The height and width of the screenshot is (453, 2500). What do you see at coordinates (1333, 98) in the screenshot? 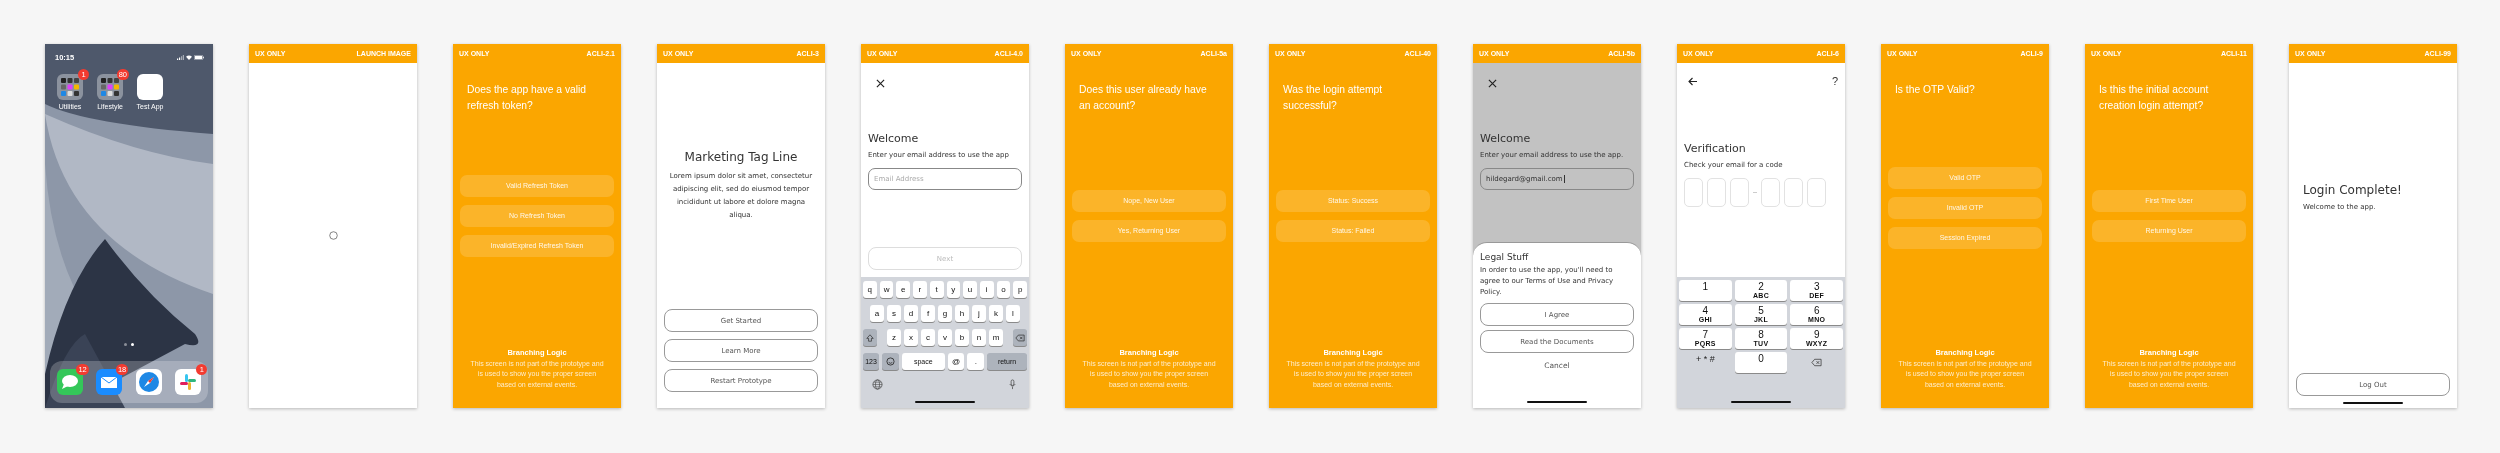
I see `question-text: Was the login attempt successful?` at bounding box center [1333, 98].